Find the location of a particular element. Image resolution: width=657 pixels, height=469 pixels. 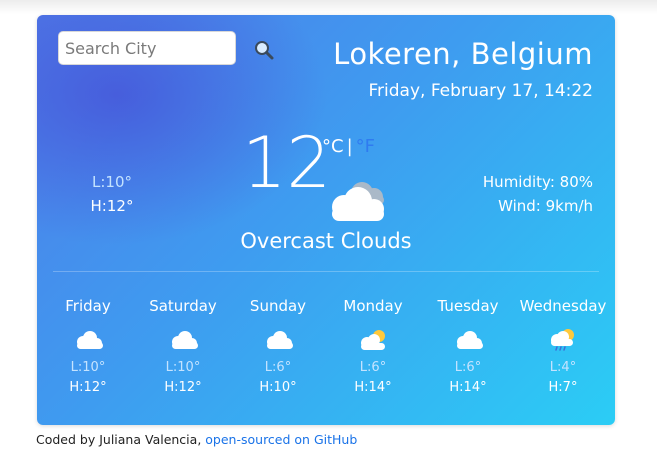

forecast-day-name: Monday is located at coordinates (373, 306).